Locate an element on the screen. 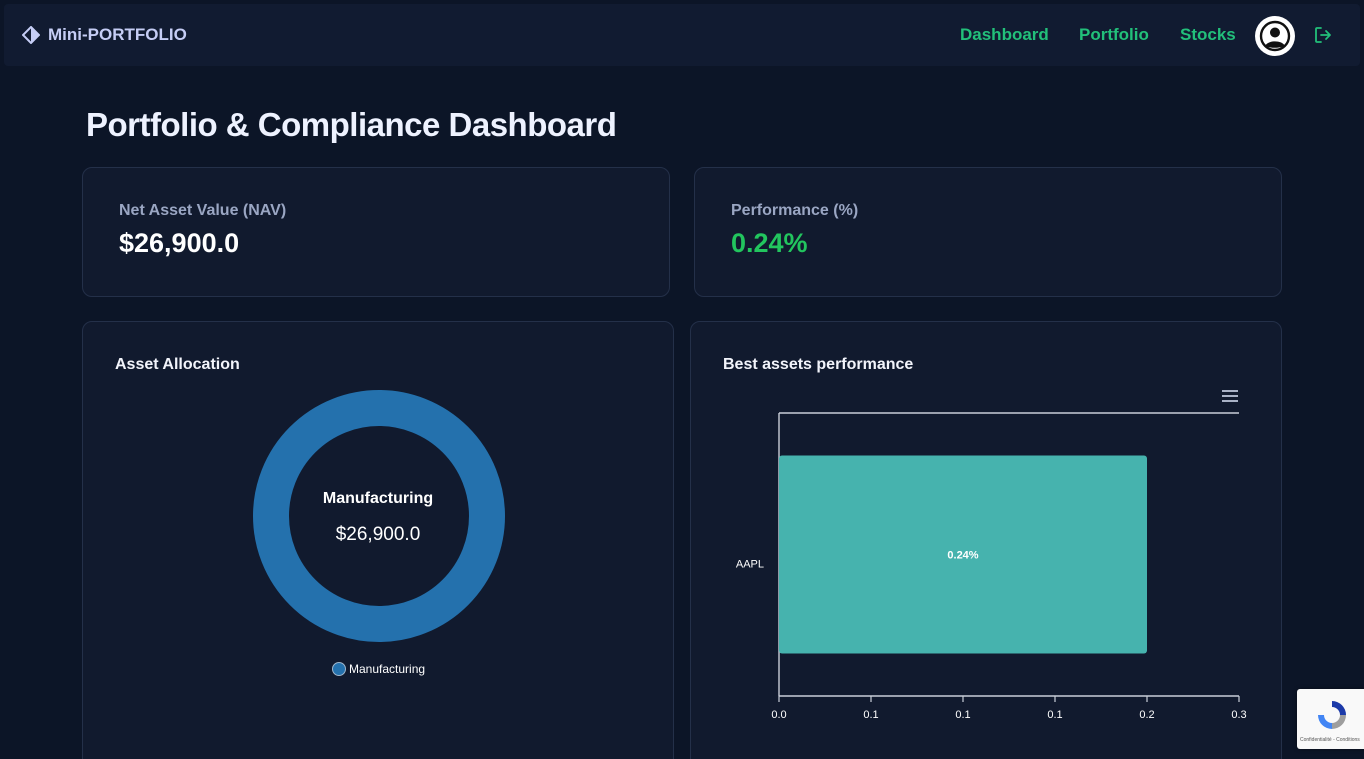  donut-slice is located at coordinates (379, 516).